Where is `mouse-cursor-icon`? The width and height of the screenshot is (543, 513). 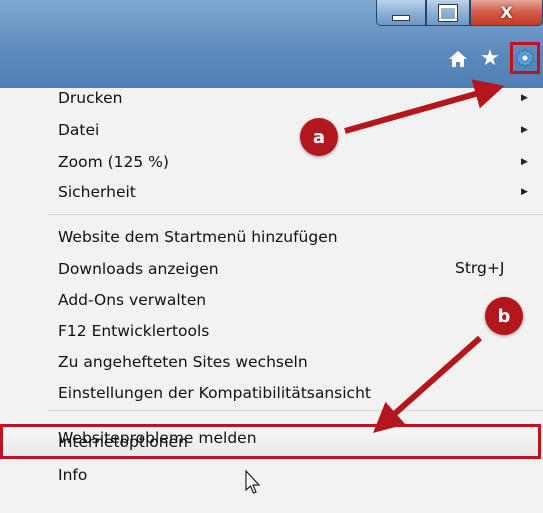 mouse-cursor-icon is located at coordinates (253, 482).